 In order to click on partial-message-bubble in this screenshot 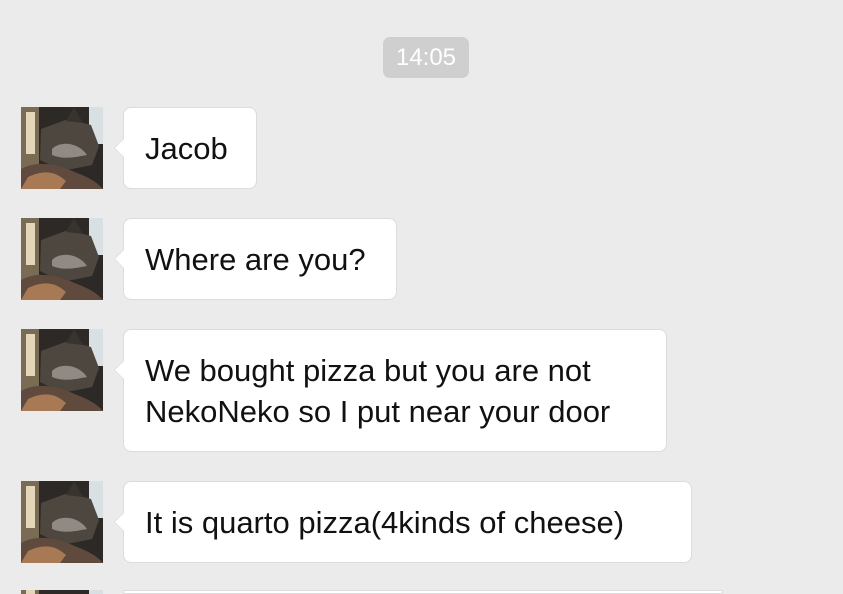, I will do `click(423, 592)`.